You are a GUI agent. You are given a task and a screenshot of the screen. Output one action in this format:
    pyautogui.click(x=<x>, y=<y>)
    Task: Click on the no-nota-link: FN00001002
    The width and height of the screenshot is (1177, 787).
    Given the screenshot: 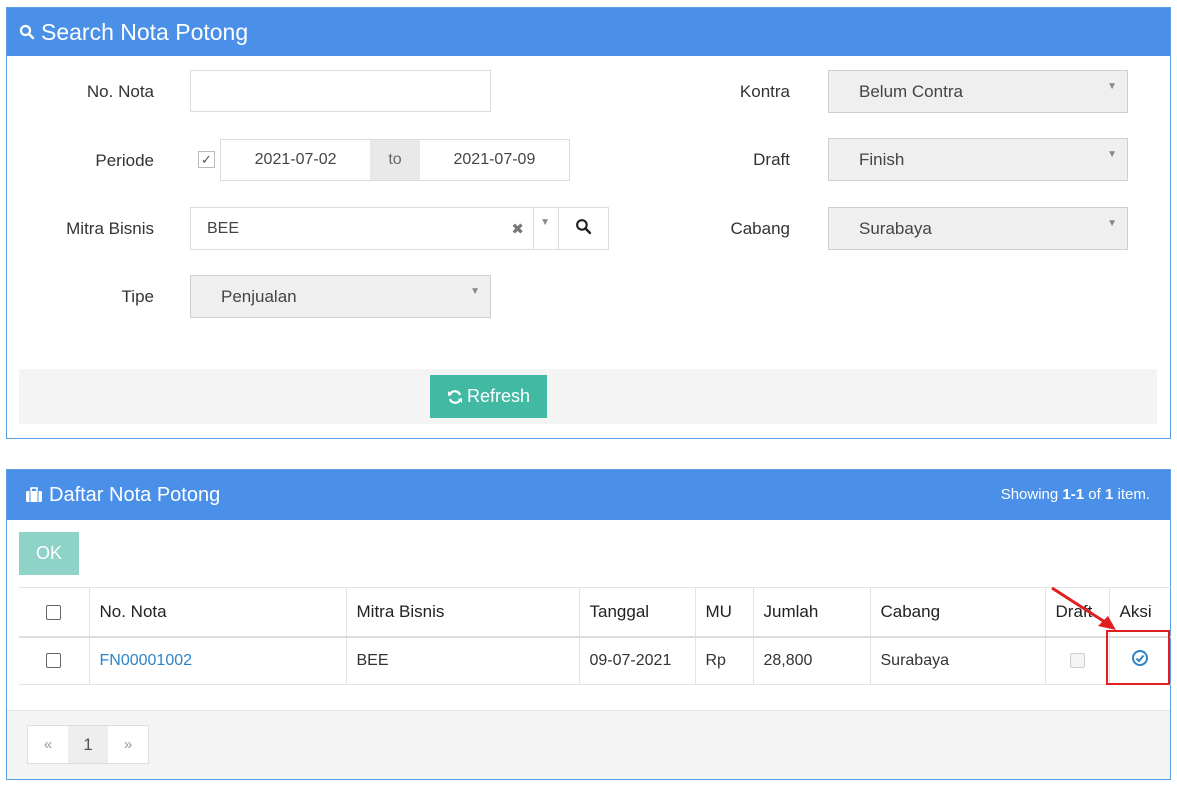 What is the action you would take?
    pyautogui.click(x=146, y=660)
    